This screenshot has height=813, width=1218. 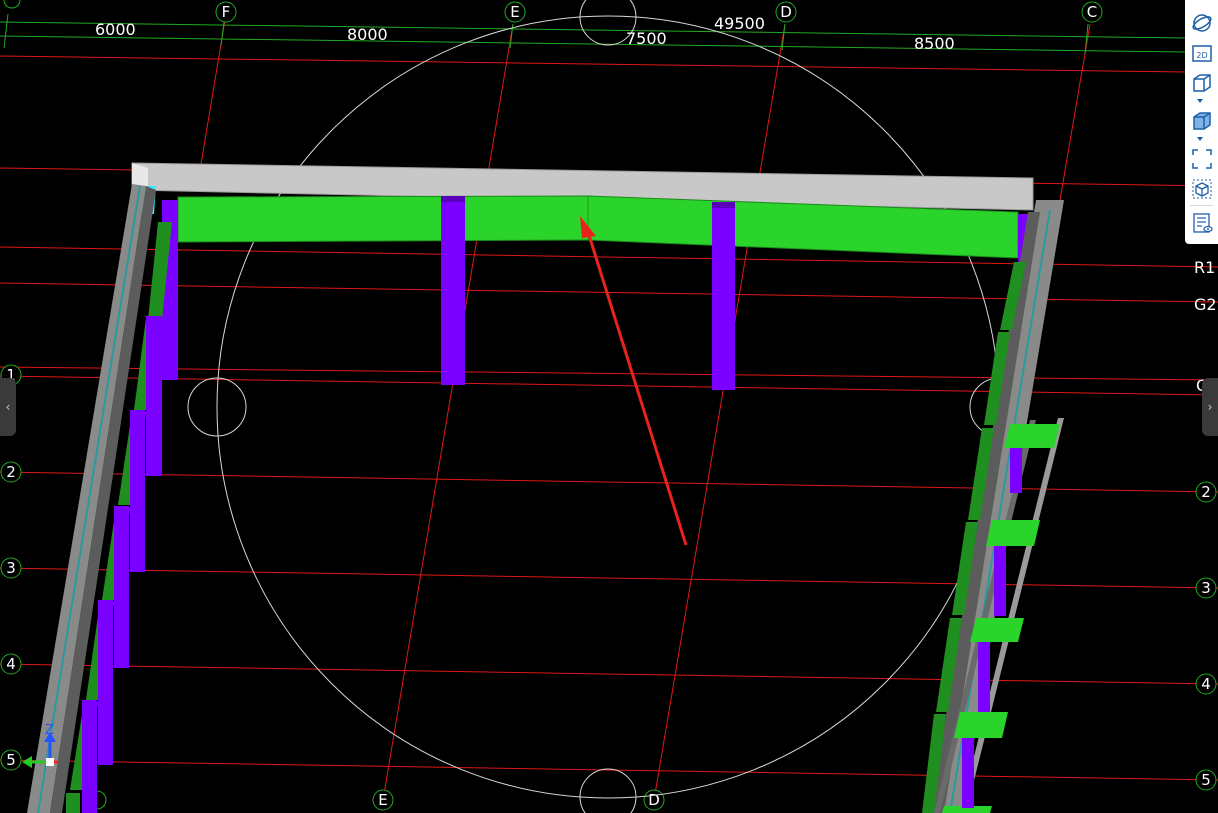 I want to click on right-panel-handle: ›, so click(x=1210, y=407).